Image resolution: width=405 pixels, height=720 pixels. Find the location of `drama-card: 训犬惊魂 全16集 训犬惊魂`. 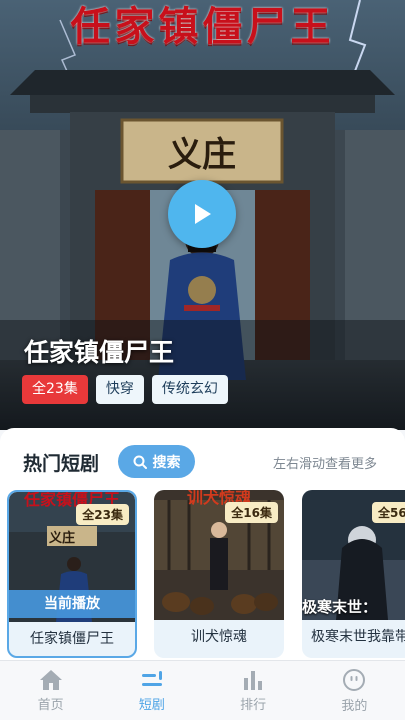

drama-card: 训犬惊魂 全16集 训犬惊魂 is located at coordinates (219, 574).